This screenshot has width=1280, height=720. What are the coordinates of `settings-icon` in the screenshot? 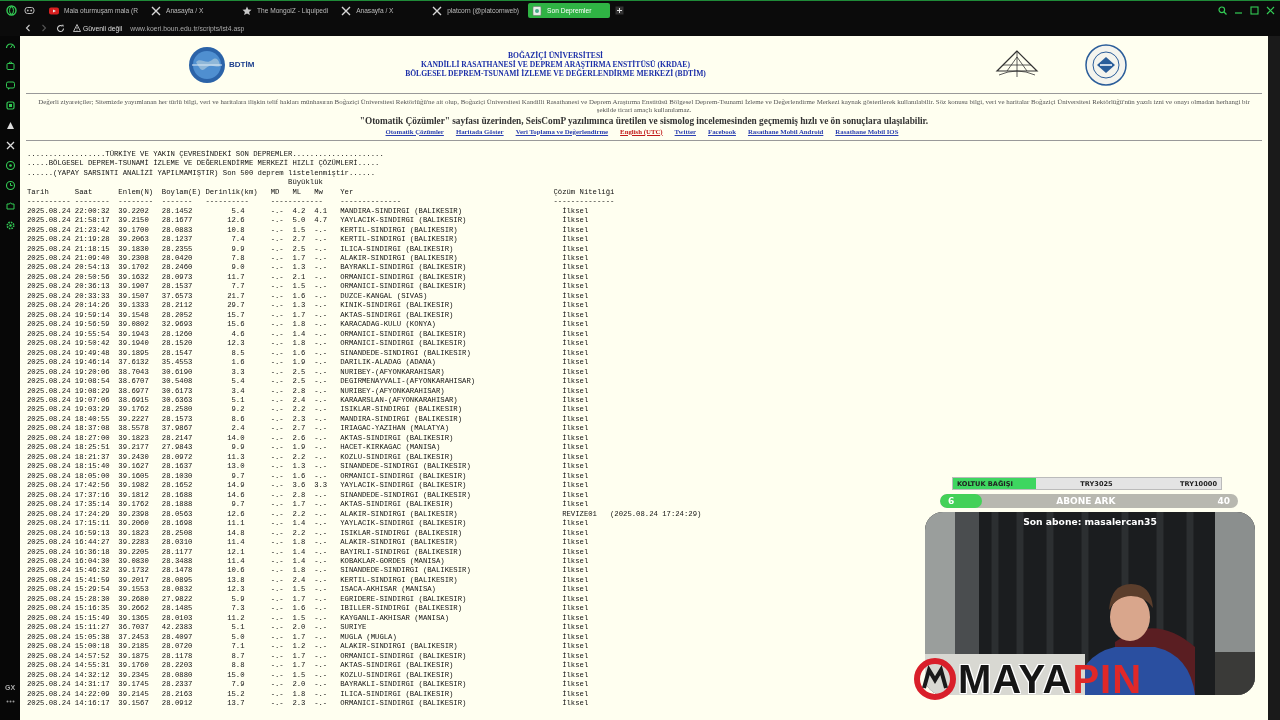 It's located at (10, 225).